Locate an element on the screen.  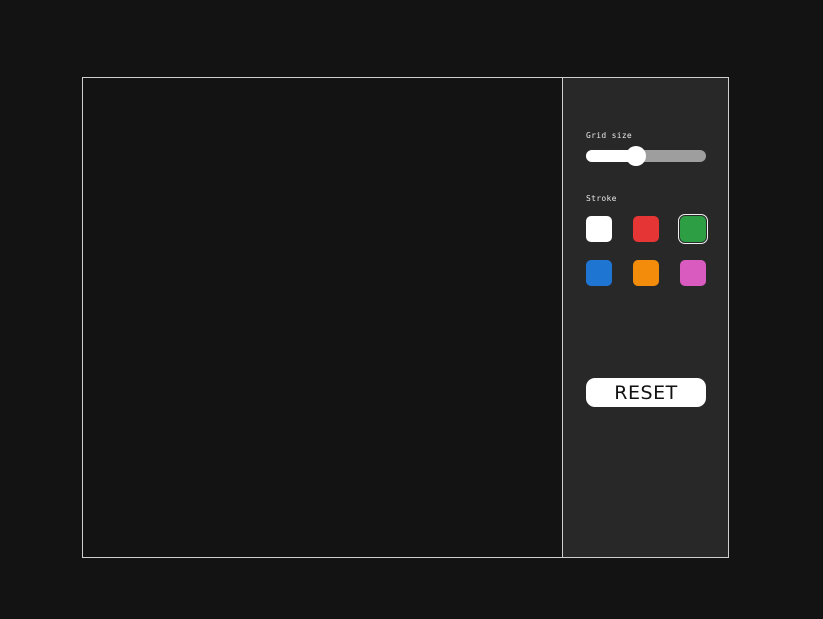
reset-button: RESET is located at coordinates (646, 392).